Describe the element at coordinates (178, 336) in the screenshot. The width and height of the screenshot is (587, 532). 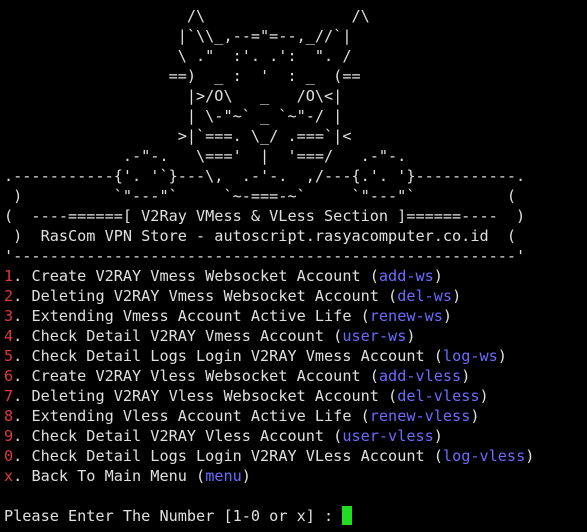
I see `menu-label: . Check Detail V2RAY Vmess Account (` at that location.